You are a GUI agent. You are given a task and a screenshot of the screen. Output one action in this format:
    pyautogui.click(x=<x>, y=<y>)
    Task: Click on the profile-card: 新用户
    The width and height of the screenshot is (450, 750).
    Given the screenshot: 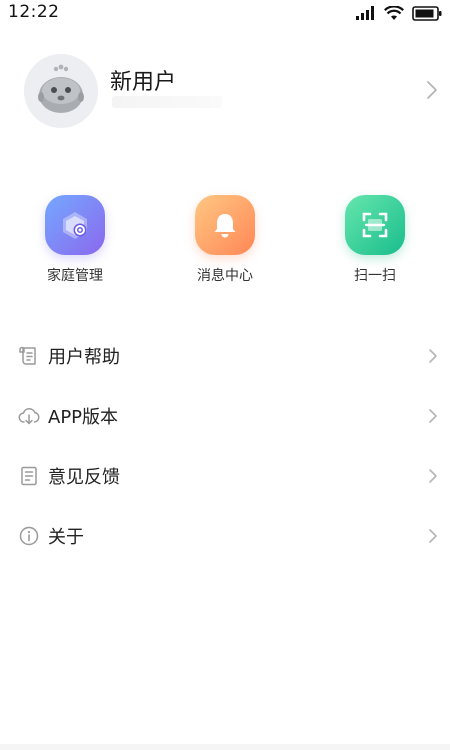 What is the action you would take?
    pyautogui.click(x=233, y=91)
    